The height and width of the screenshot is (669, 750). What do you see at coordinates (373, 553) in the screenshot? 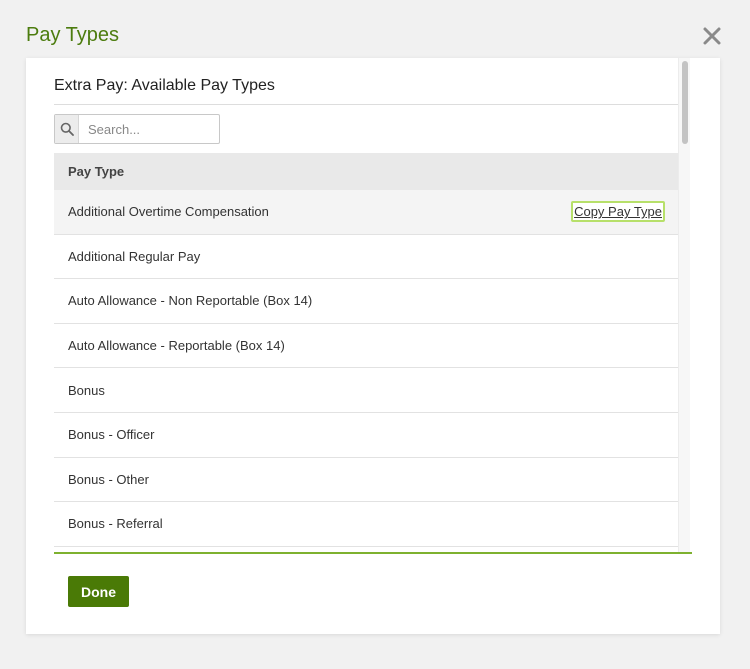
I see `footer-divider` at bounding box center [373, 553].